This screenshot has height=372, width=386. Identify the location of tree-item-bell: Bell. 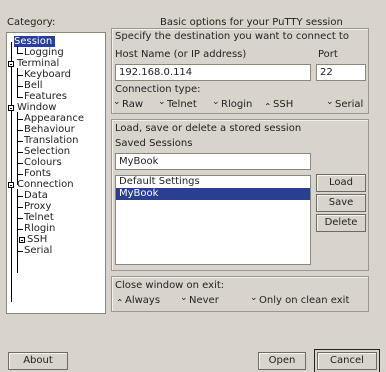
(33, 85).